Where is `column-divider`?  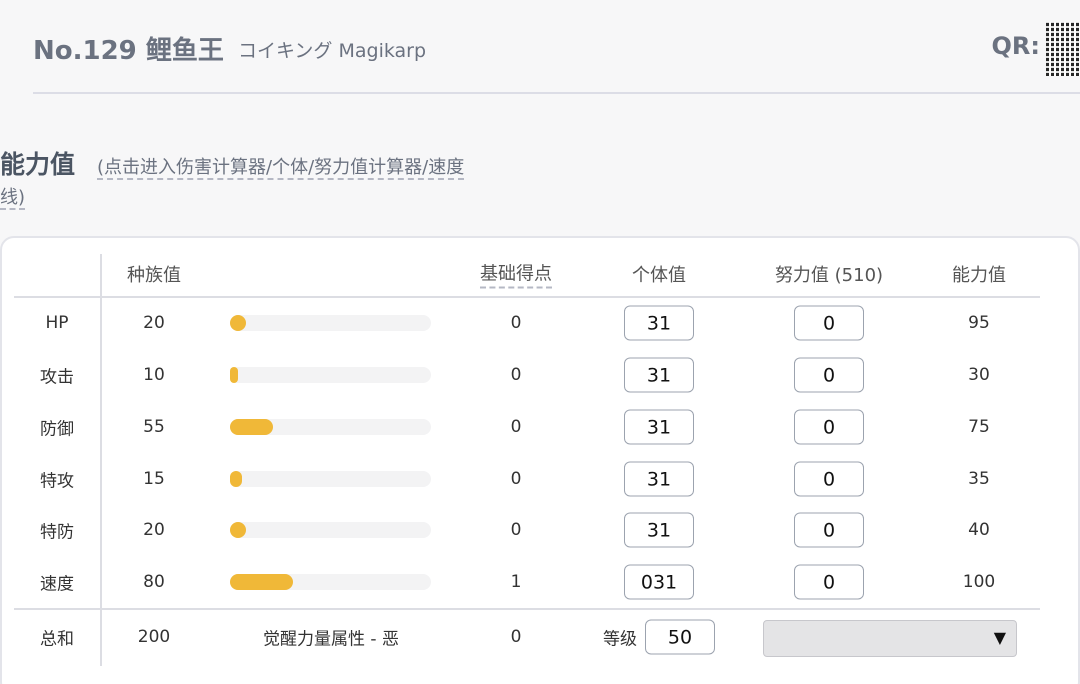
column-divider is located at coordinates (101, 460).